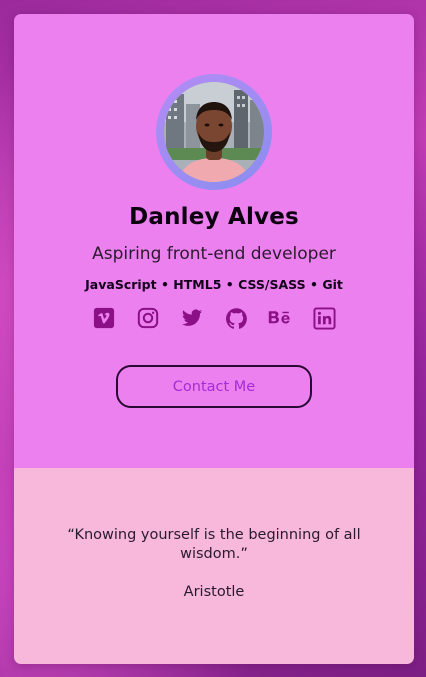 The height and width of the screenshot is (677, 426). I want to click on instagram-icon, so click(148, 318).